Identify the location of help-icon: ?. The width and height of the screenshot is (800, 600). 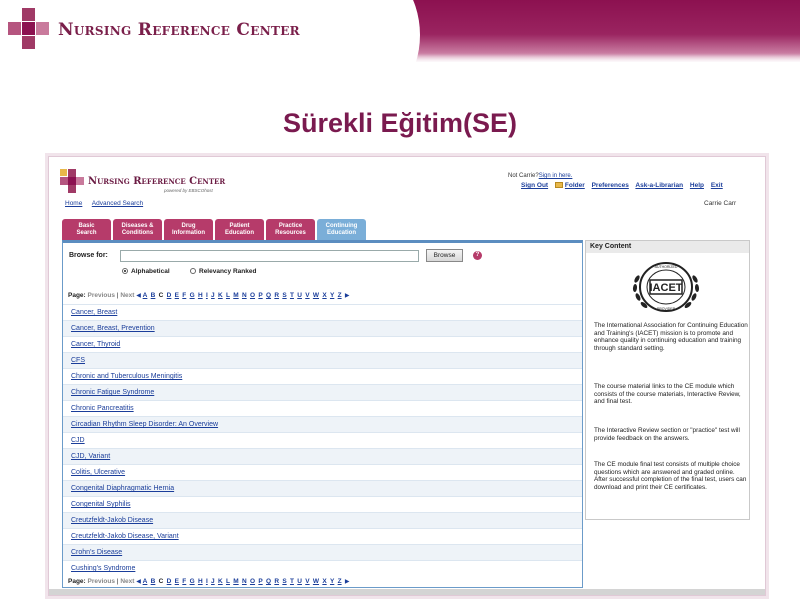
(477, 255).